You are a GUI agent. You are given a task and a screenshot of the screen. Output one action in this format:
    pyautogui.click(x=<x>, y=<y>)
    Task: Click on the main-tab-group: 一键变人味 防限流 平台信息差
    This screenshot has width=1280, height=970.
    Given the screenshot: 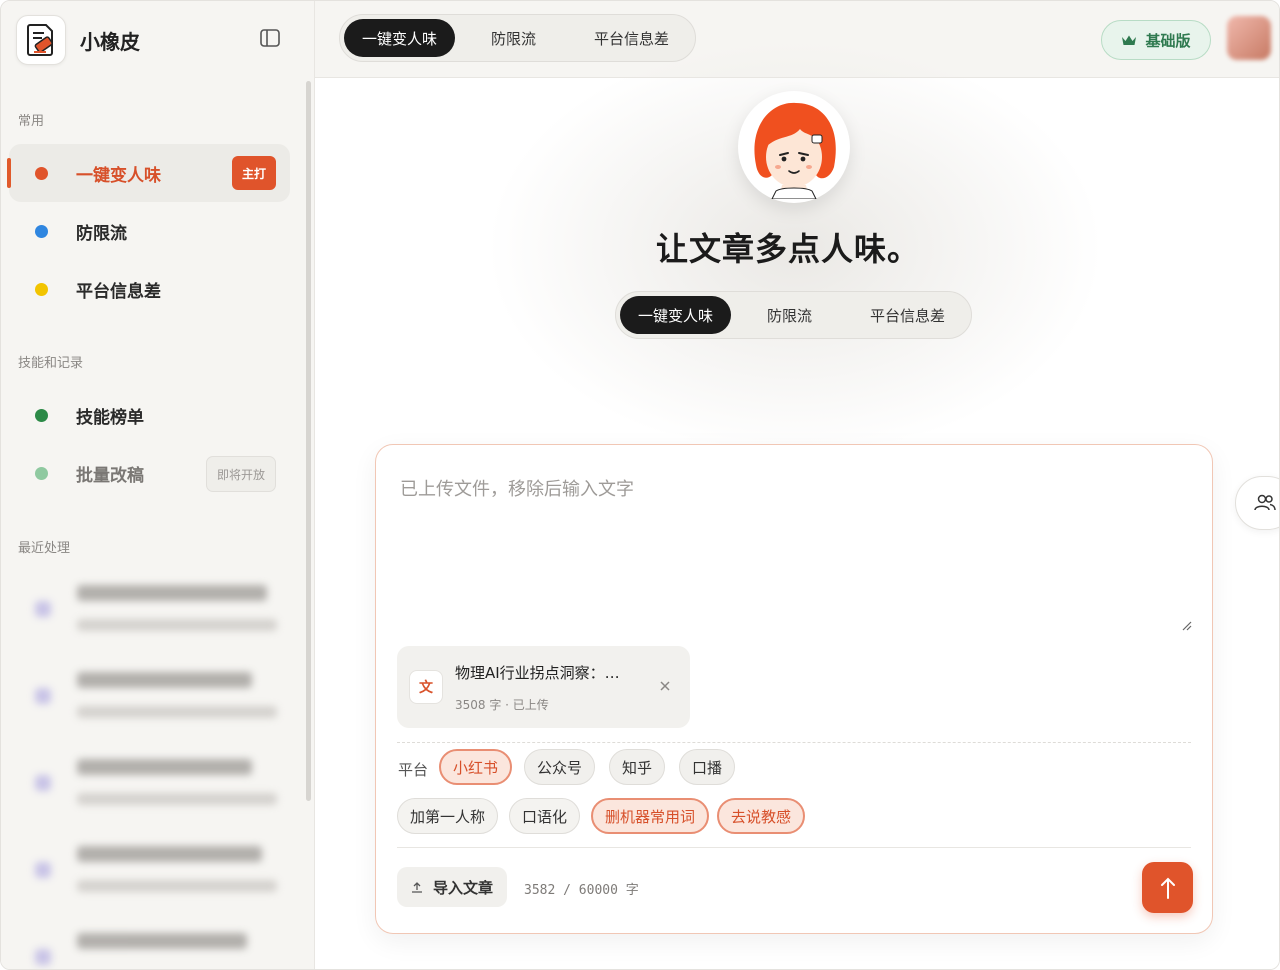 What is the action you would take?
    pyautogui.click(x=794, y=315)
    